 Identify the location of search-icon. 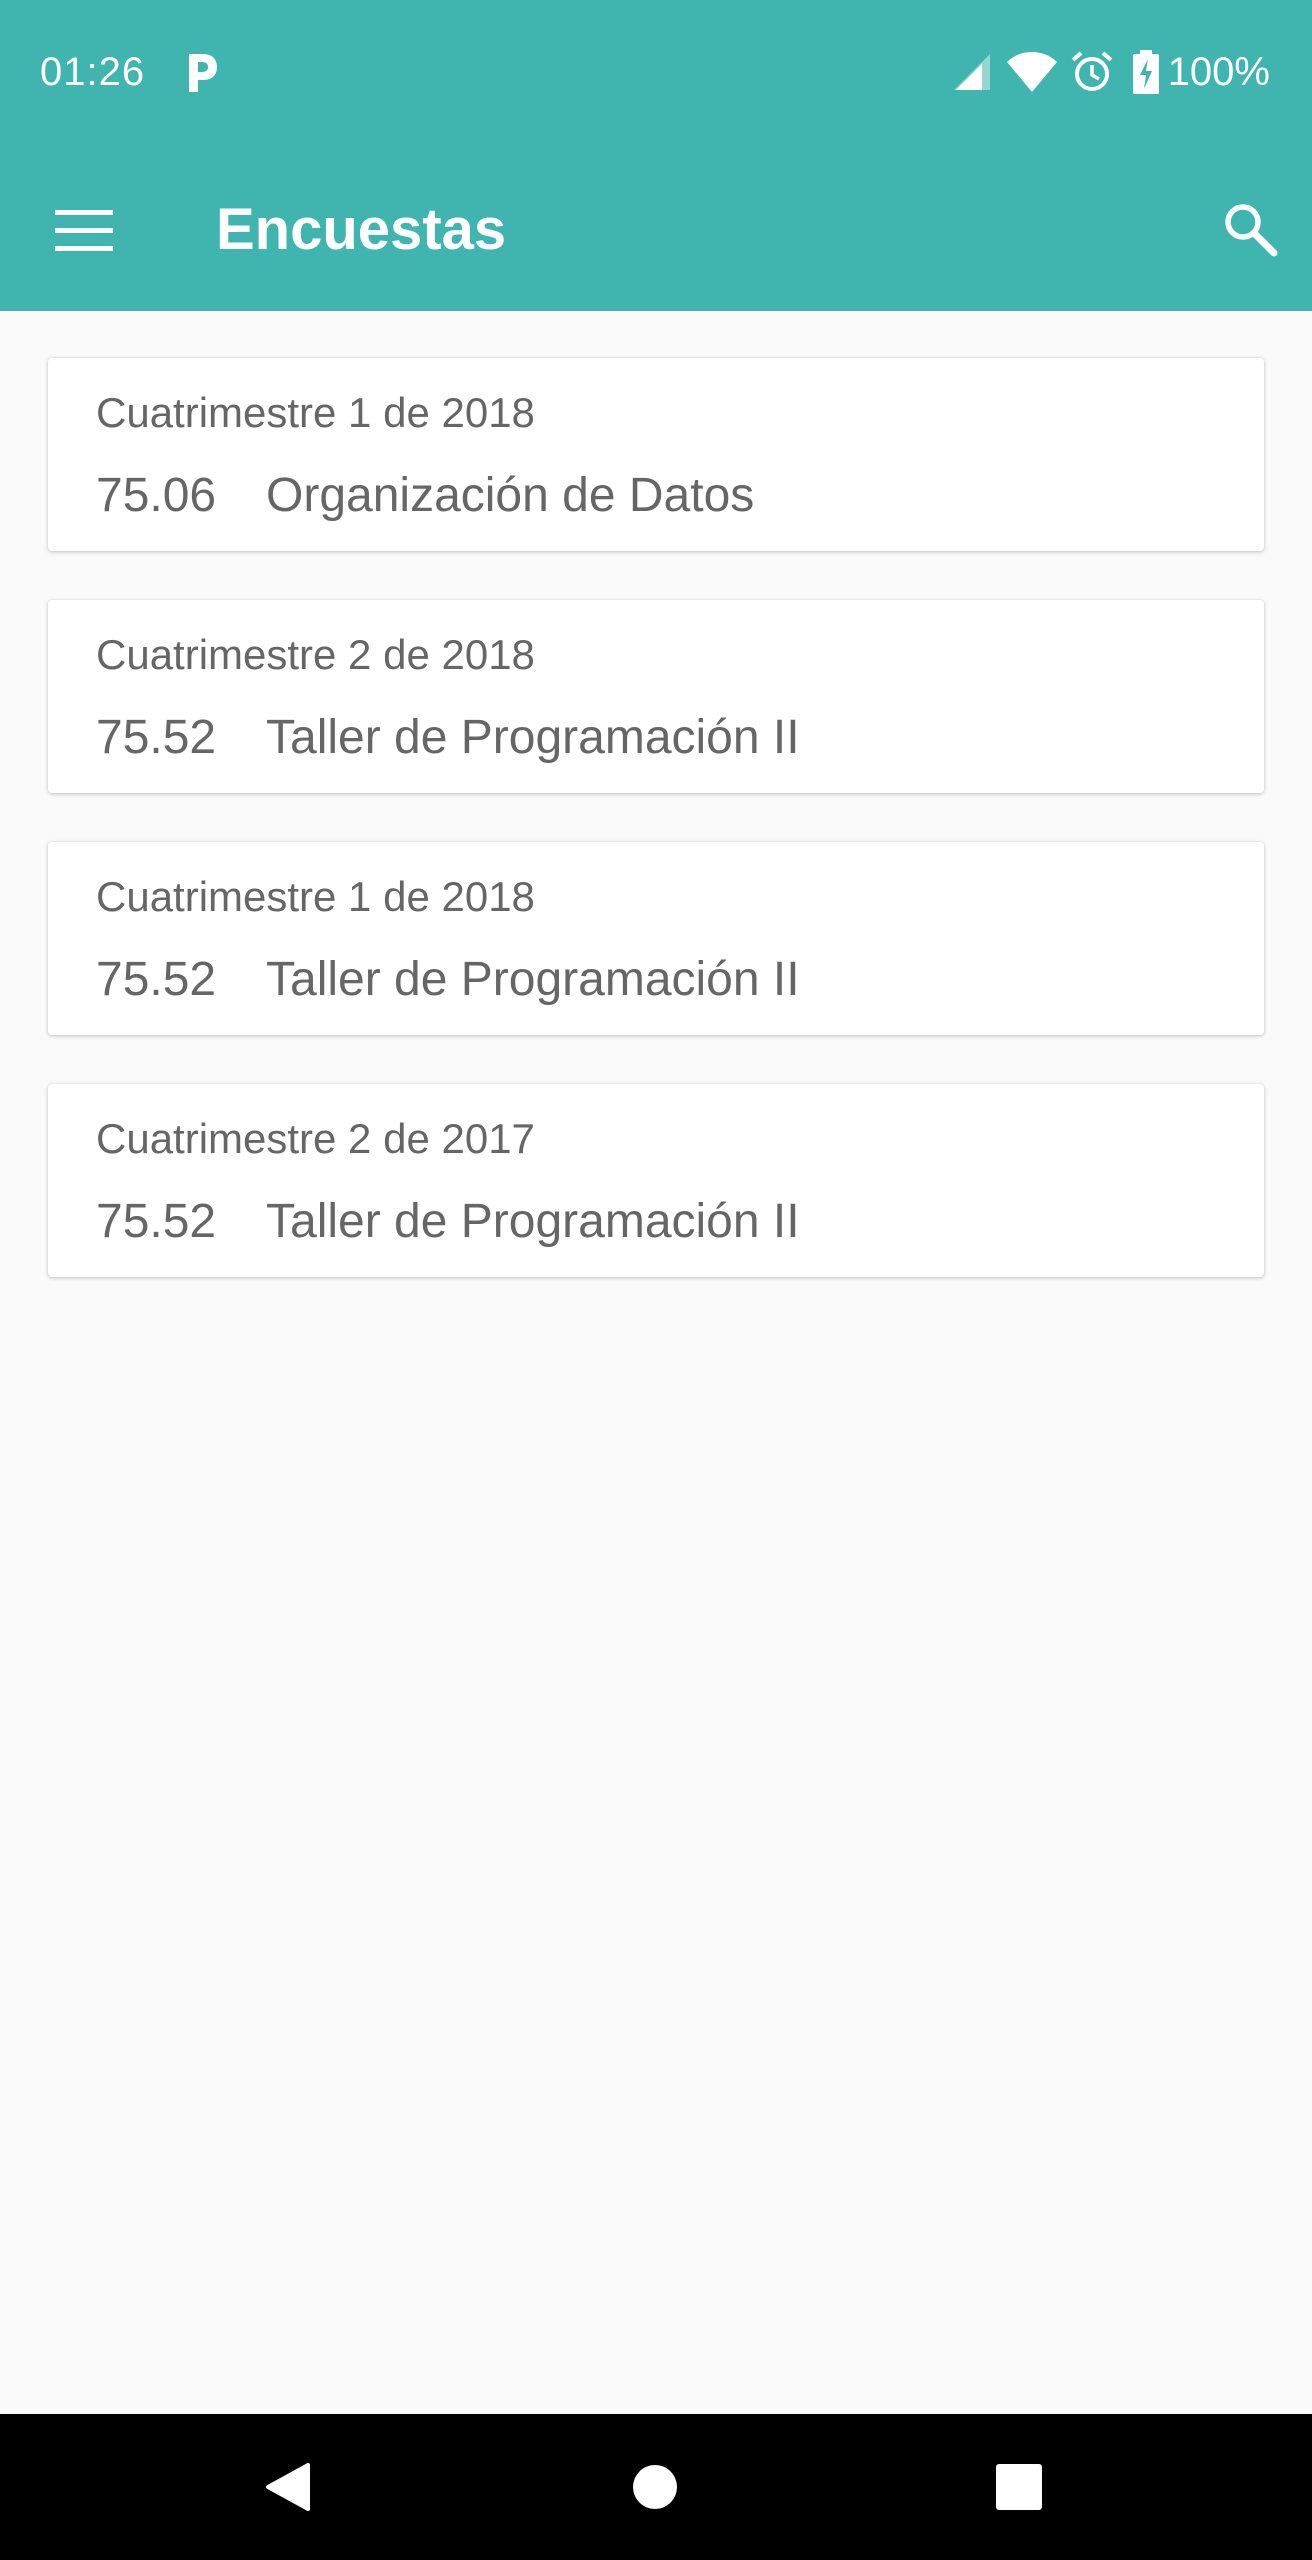
(1251, 230).